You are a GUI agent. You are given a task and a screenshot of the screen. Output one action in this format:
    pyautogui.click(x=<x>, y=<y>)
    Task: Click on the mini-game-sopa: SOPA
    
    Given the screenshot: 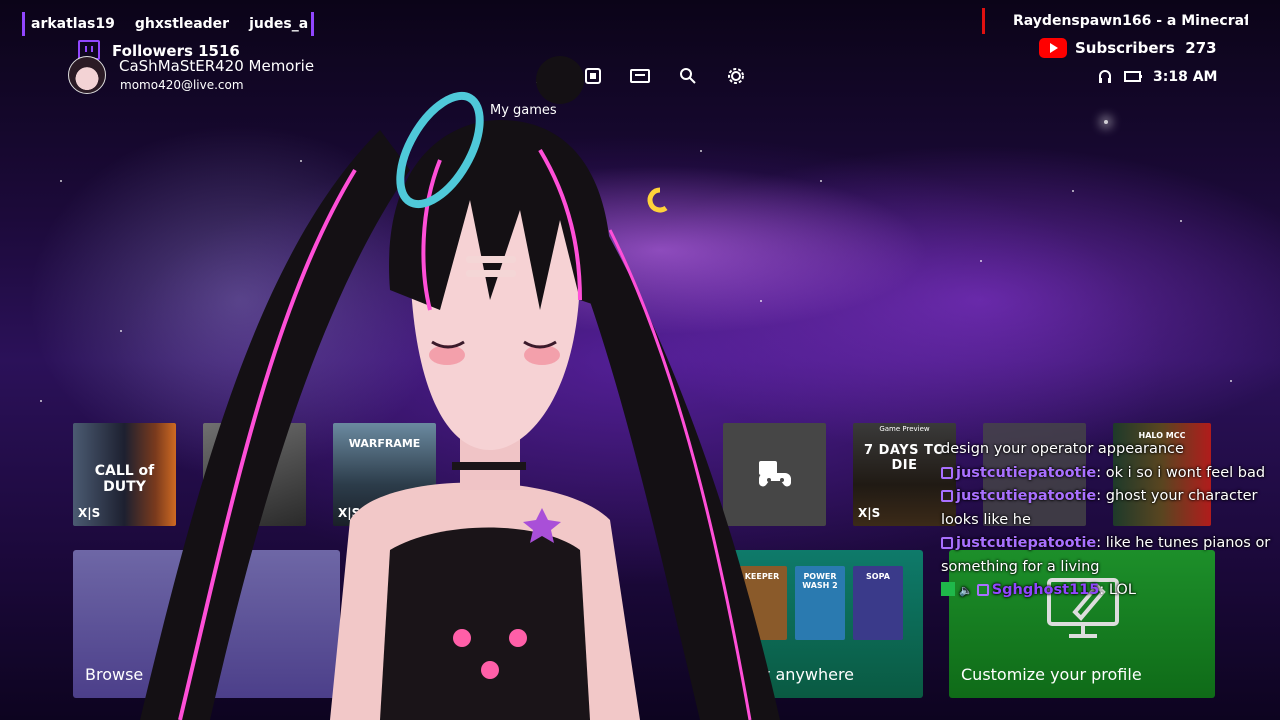 What is the action you would take?
    pyautogui.click(x=878, y=603)
    